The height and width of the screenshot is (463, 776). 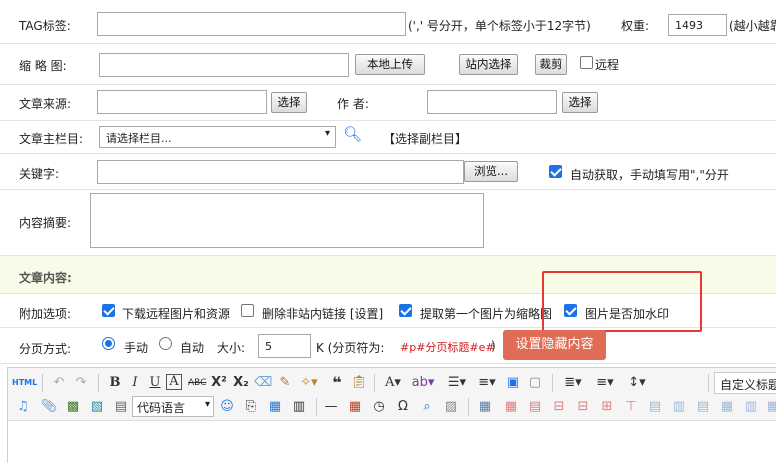 I want to click on delete-table-icon: ▦, so click(x=511, y=407).